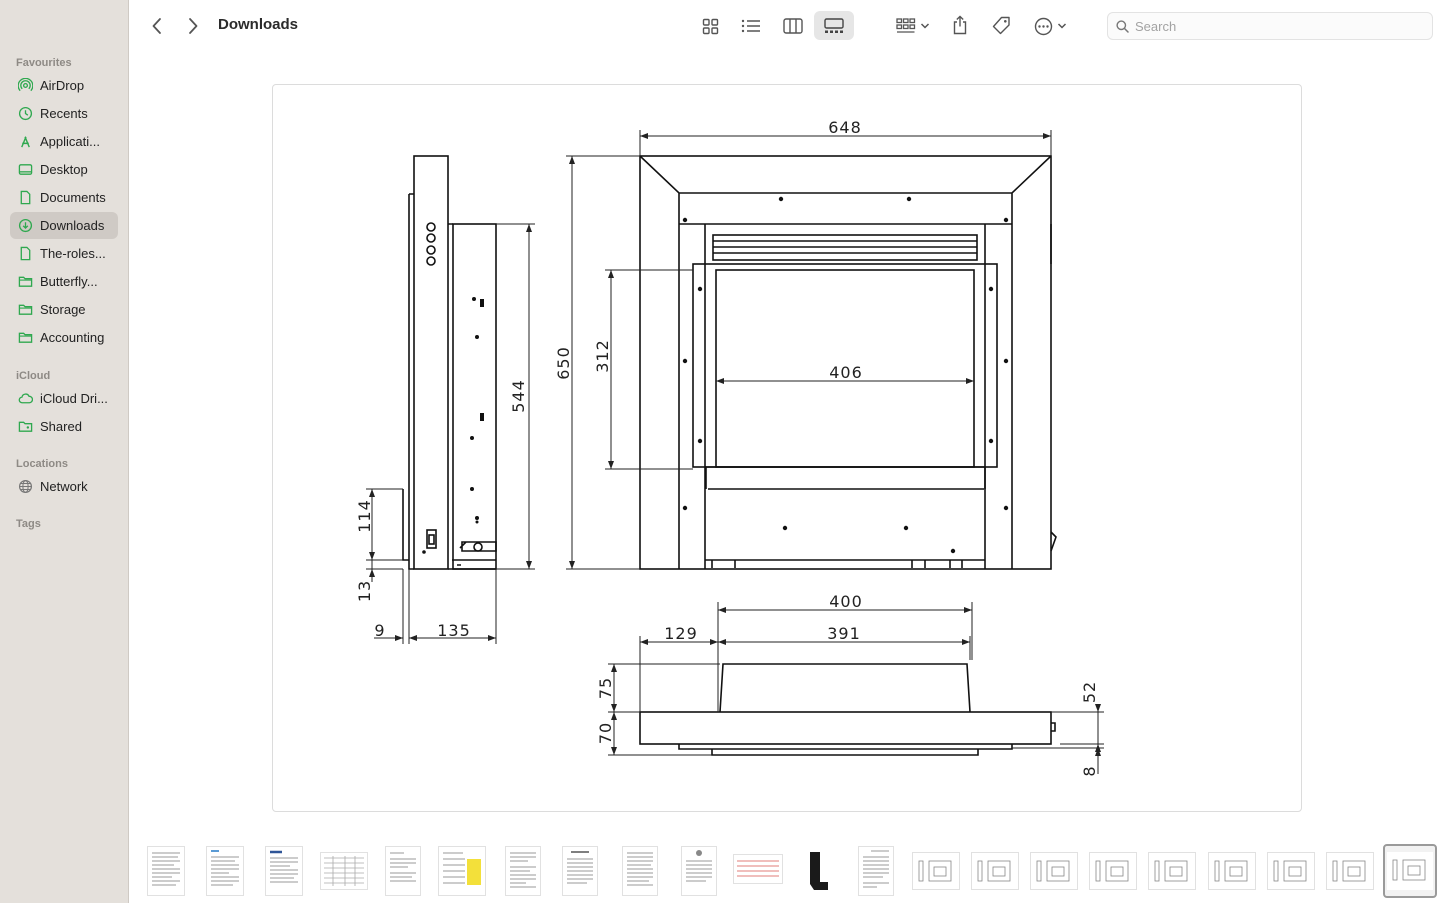 The height and width of the screenshot is (903, 1445). I want to click on tag-icon, so click(1001, 25).